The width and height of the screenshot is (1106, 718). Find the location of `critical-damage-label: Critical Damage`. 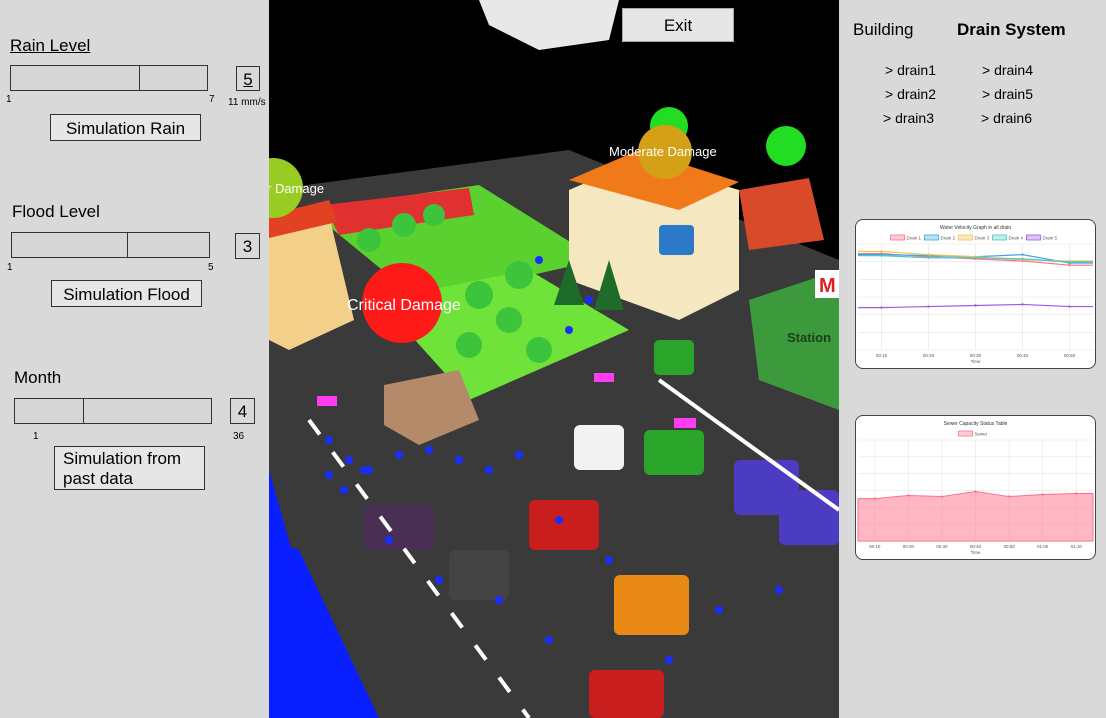

critical-damage-label: Critical Damage is located at coordinates (404, 305).